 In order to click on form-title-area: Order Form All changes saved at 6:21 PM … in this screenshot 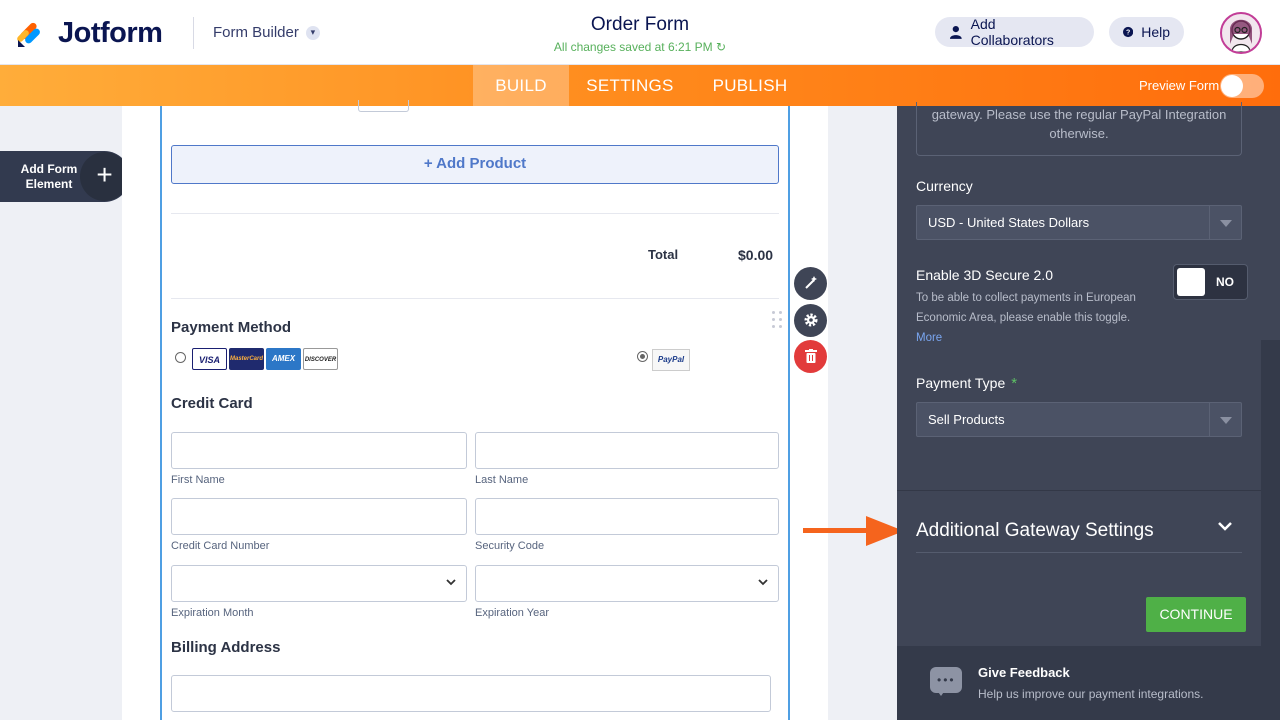, I will do `click(640, 34)`.